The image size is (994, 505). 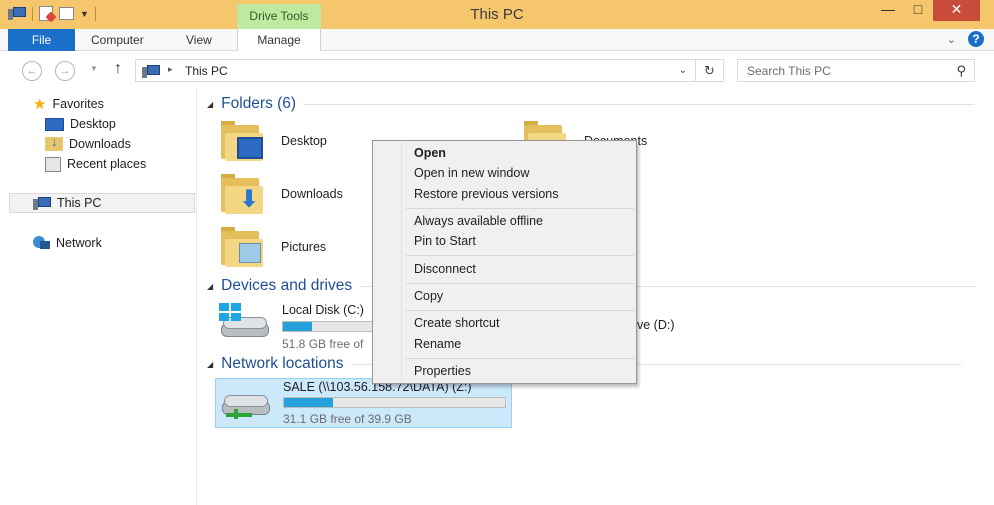 I want to click on up-button: ↑, so click(x=118, y=69).